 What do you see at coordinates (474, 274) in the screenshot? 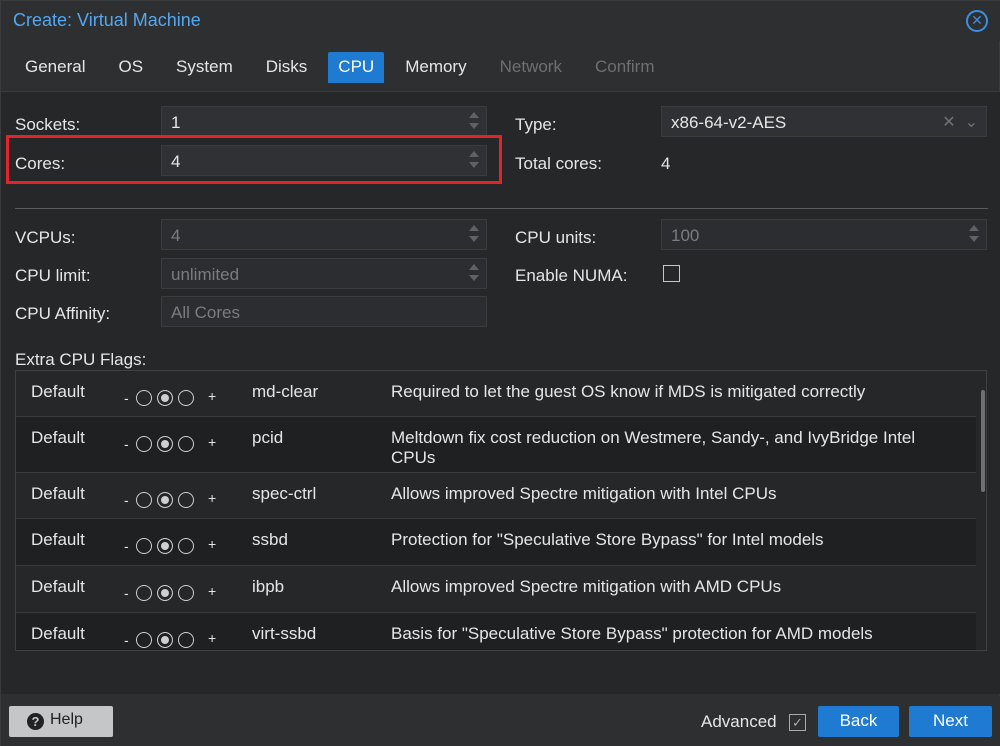
I see `cpu-limit-spinner-icon` at bounding box center [474, 274].